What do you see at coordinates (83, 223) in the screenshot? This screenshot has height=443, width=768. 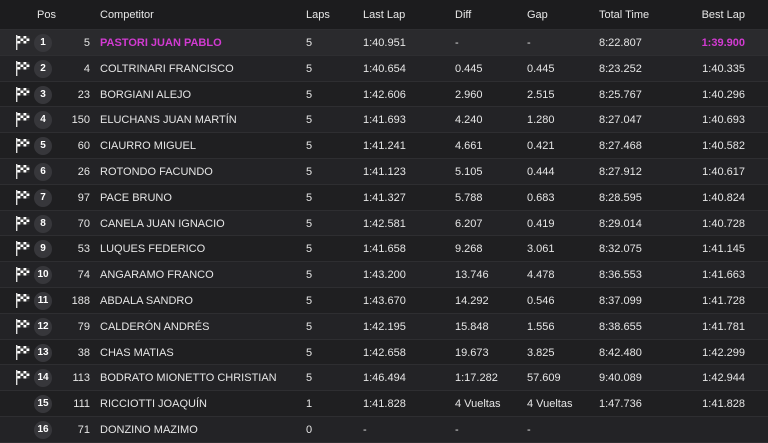 I see `car-number: 70` at bounding box center [83, 223].